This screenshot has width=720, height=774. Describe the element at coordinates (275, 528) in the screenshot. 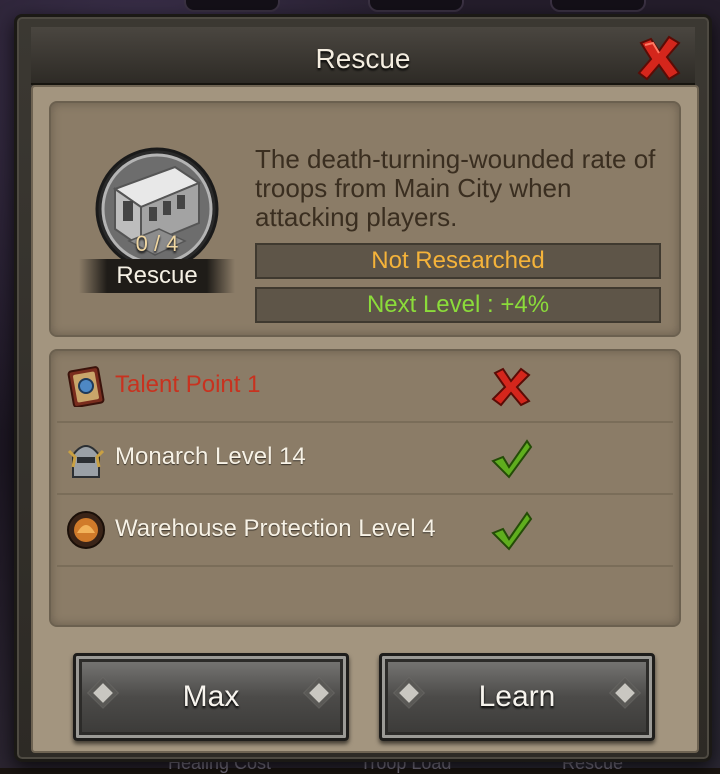

I see `requirement-label: Warehouse Protection Level 4` at that location.